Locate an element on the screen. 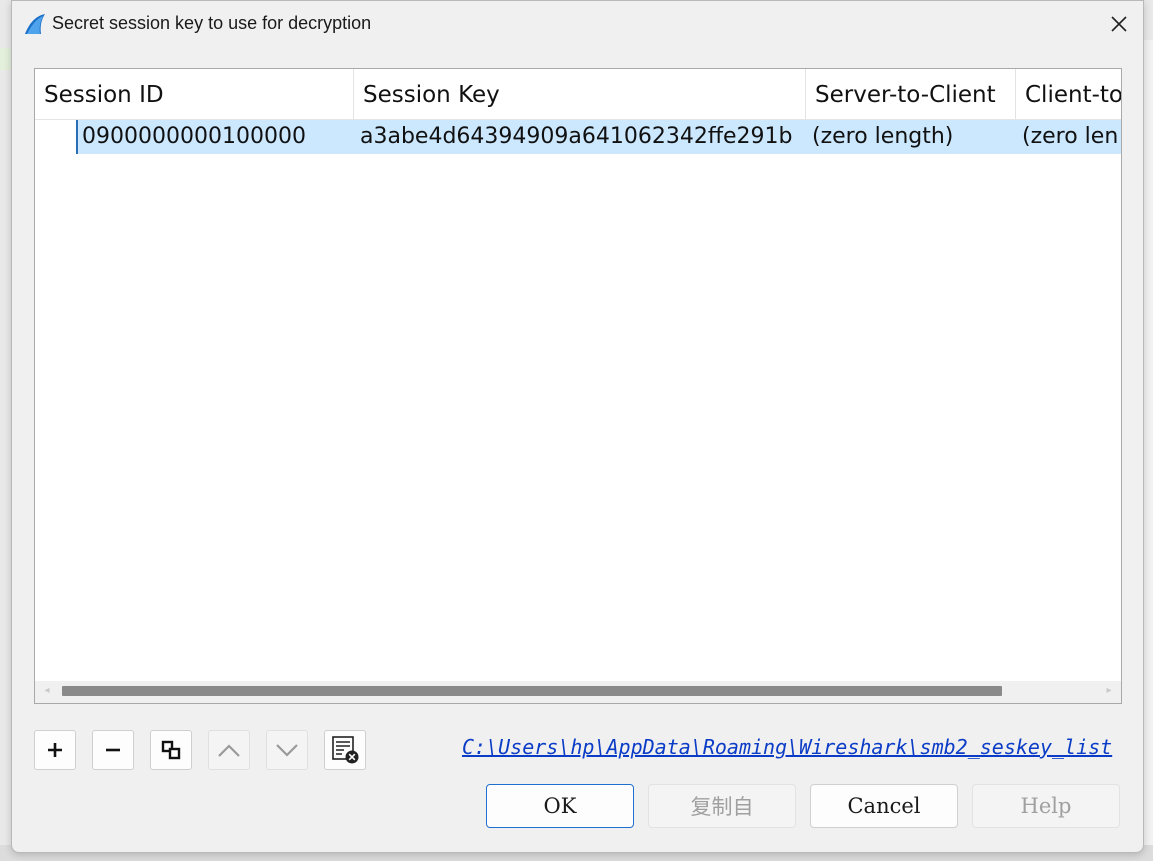 The height and width of the screenshot is (861, 1153). cell-server-to-client: (zero length) is located at coordinates (912, 137).